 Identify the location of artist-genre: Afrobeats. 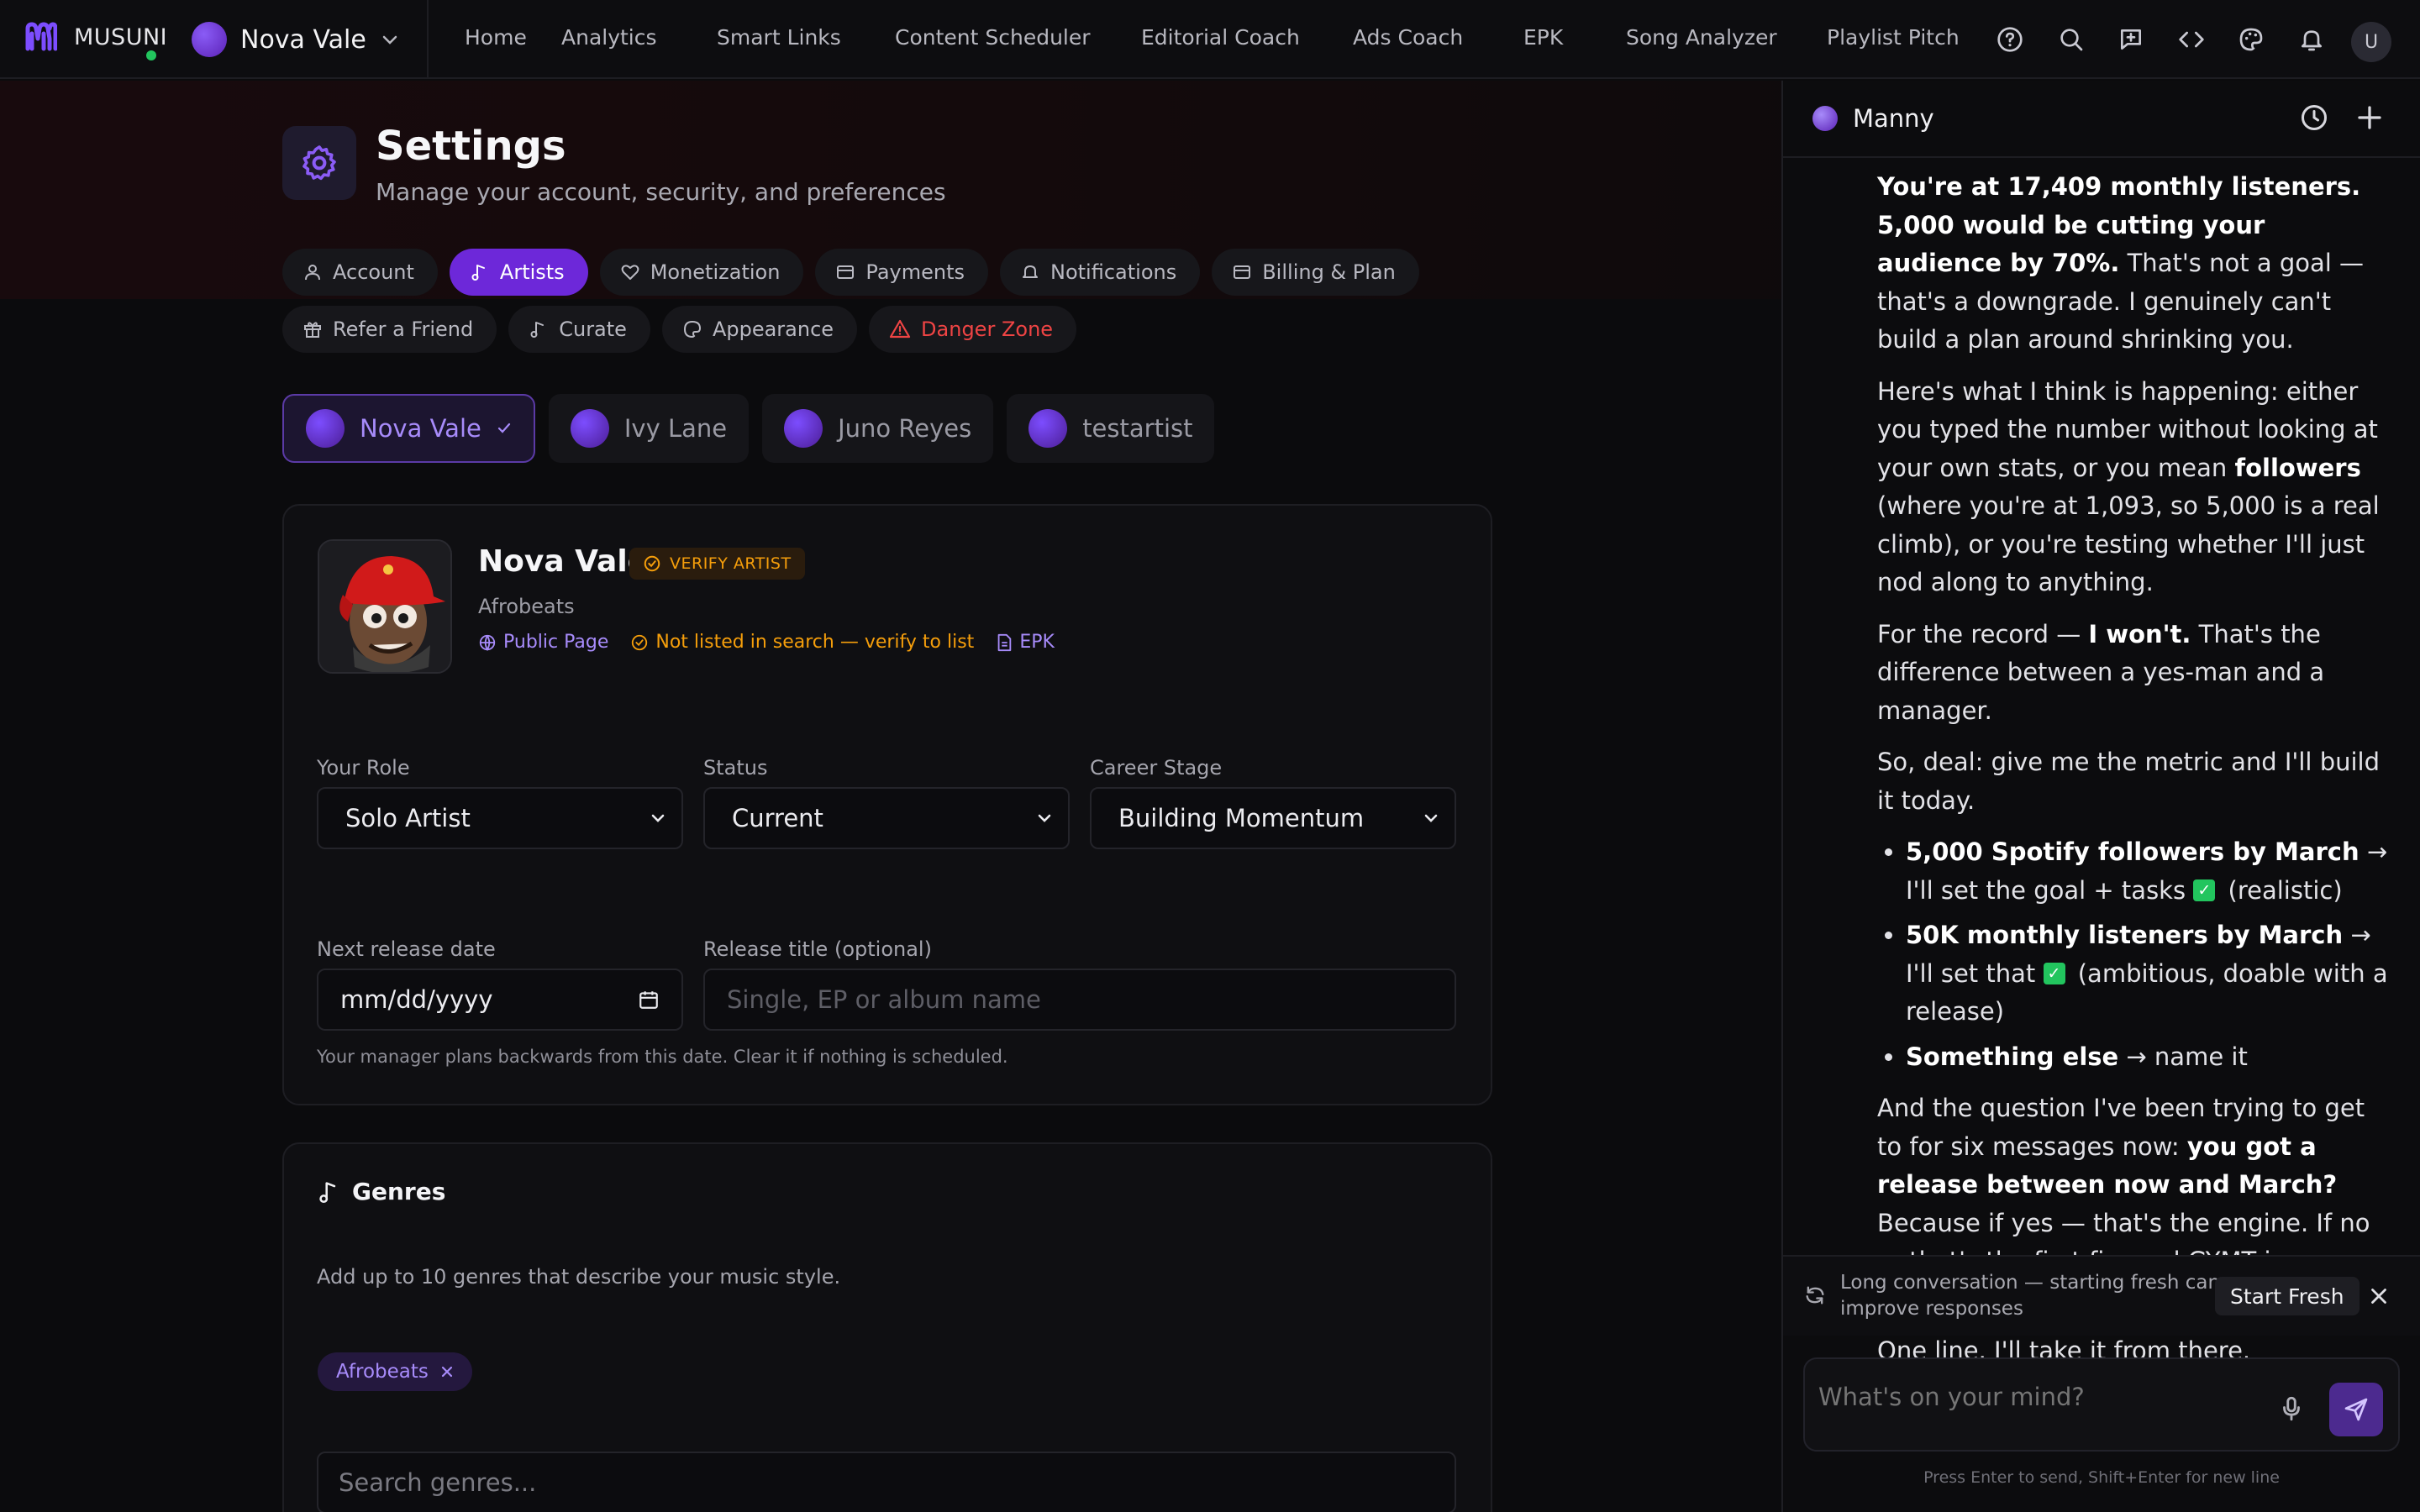
(526, 606).